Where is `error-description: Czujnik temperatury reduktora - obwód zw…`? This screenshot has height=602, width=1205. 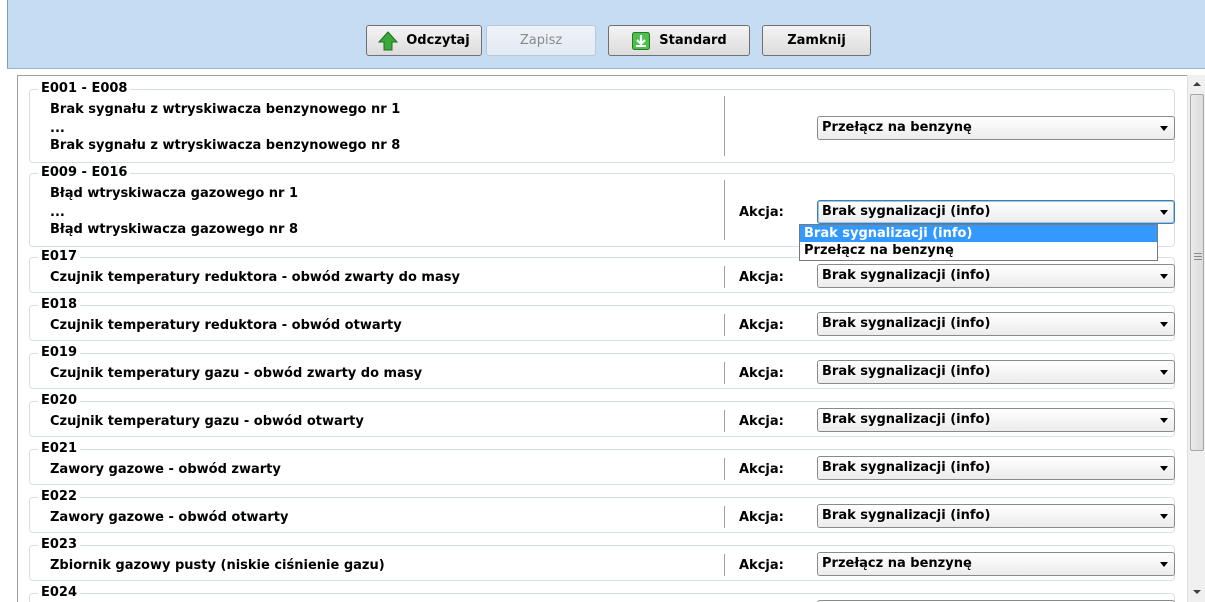
error-description: Czujnik temperatury reduktora - obwód zw… is located at coordinates (255, 277).